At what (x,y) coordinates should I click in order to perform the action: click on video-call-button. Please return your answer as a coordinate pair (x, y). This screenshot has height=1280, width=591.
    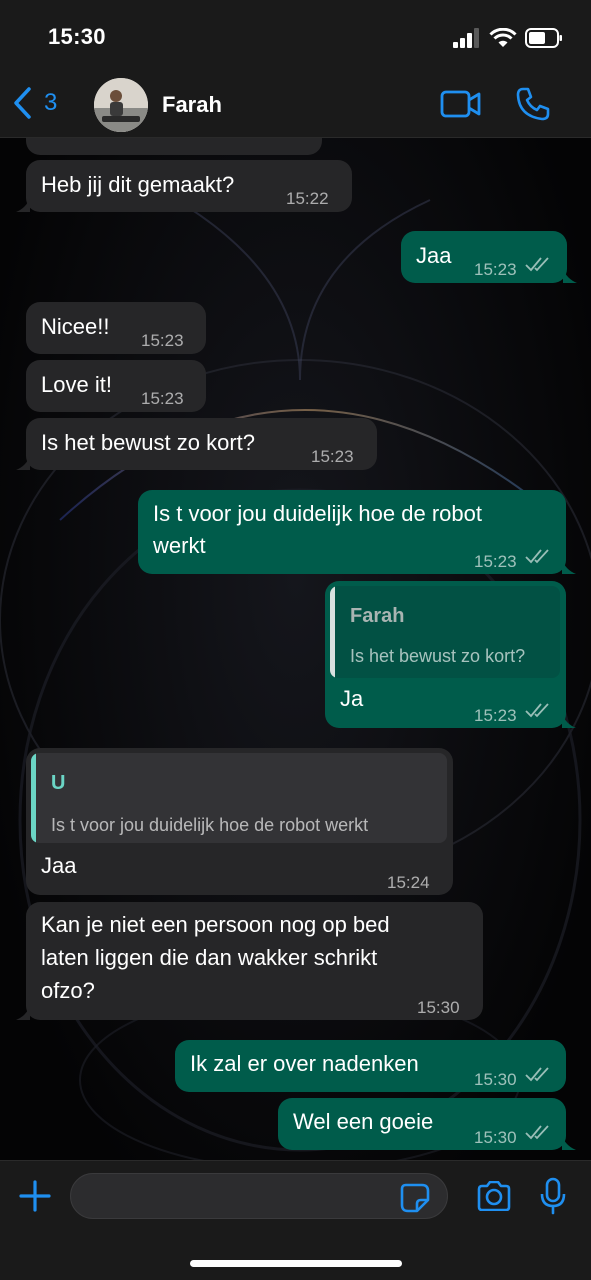
    Looking at the image, I should click on (461, 106).